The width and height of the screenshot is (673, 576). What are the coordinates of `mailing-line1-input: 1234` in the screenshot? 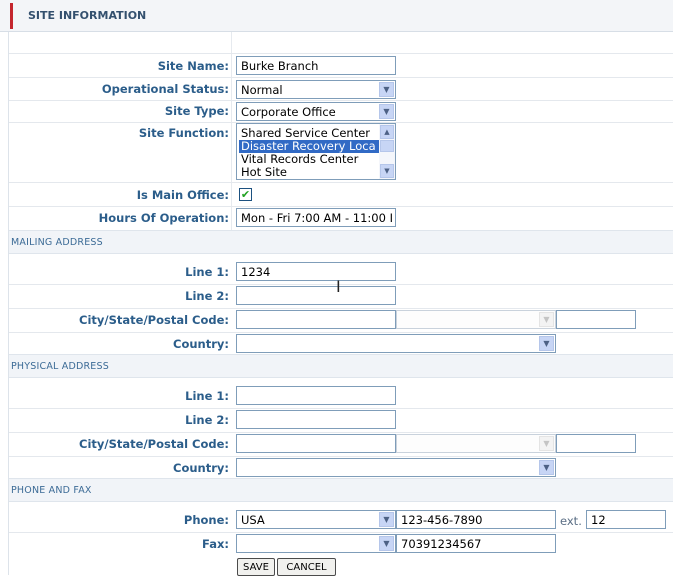 It's located at (316, 271).